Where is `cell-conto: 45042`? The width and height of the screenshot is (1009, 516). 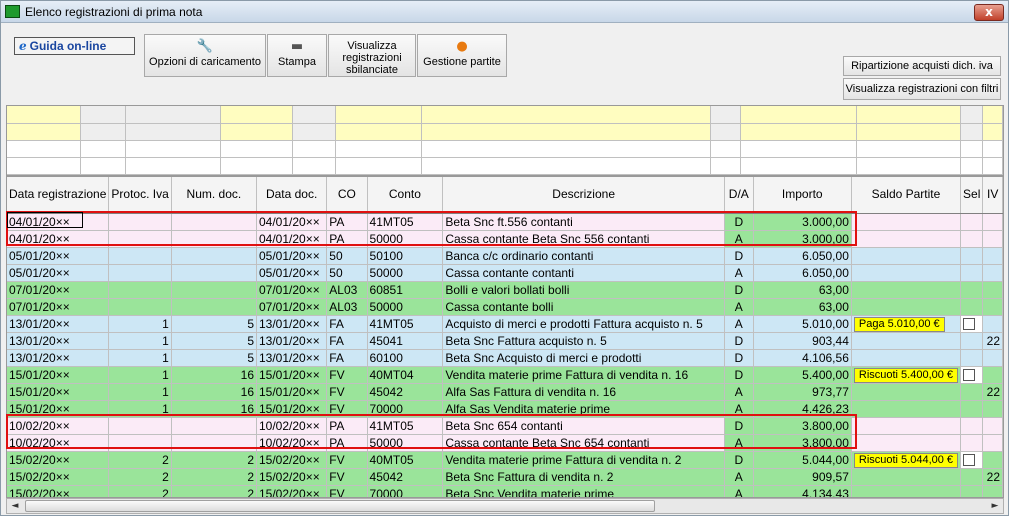
cell-conto: 45042 is located at coordinates (405, 477).